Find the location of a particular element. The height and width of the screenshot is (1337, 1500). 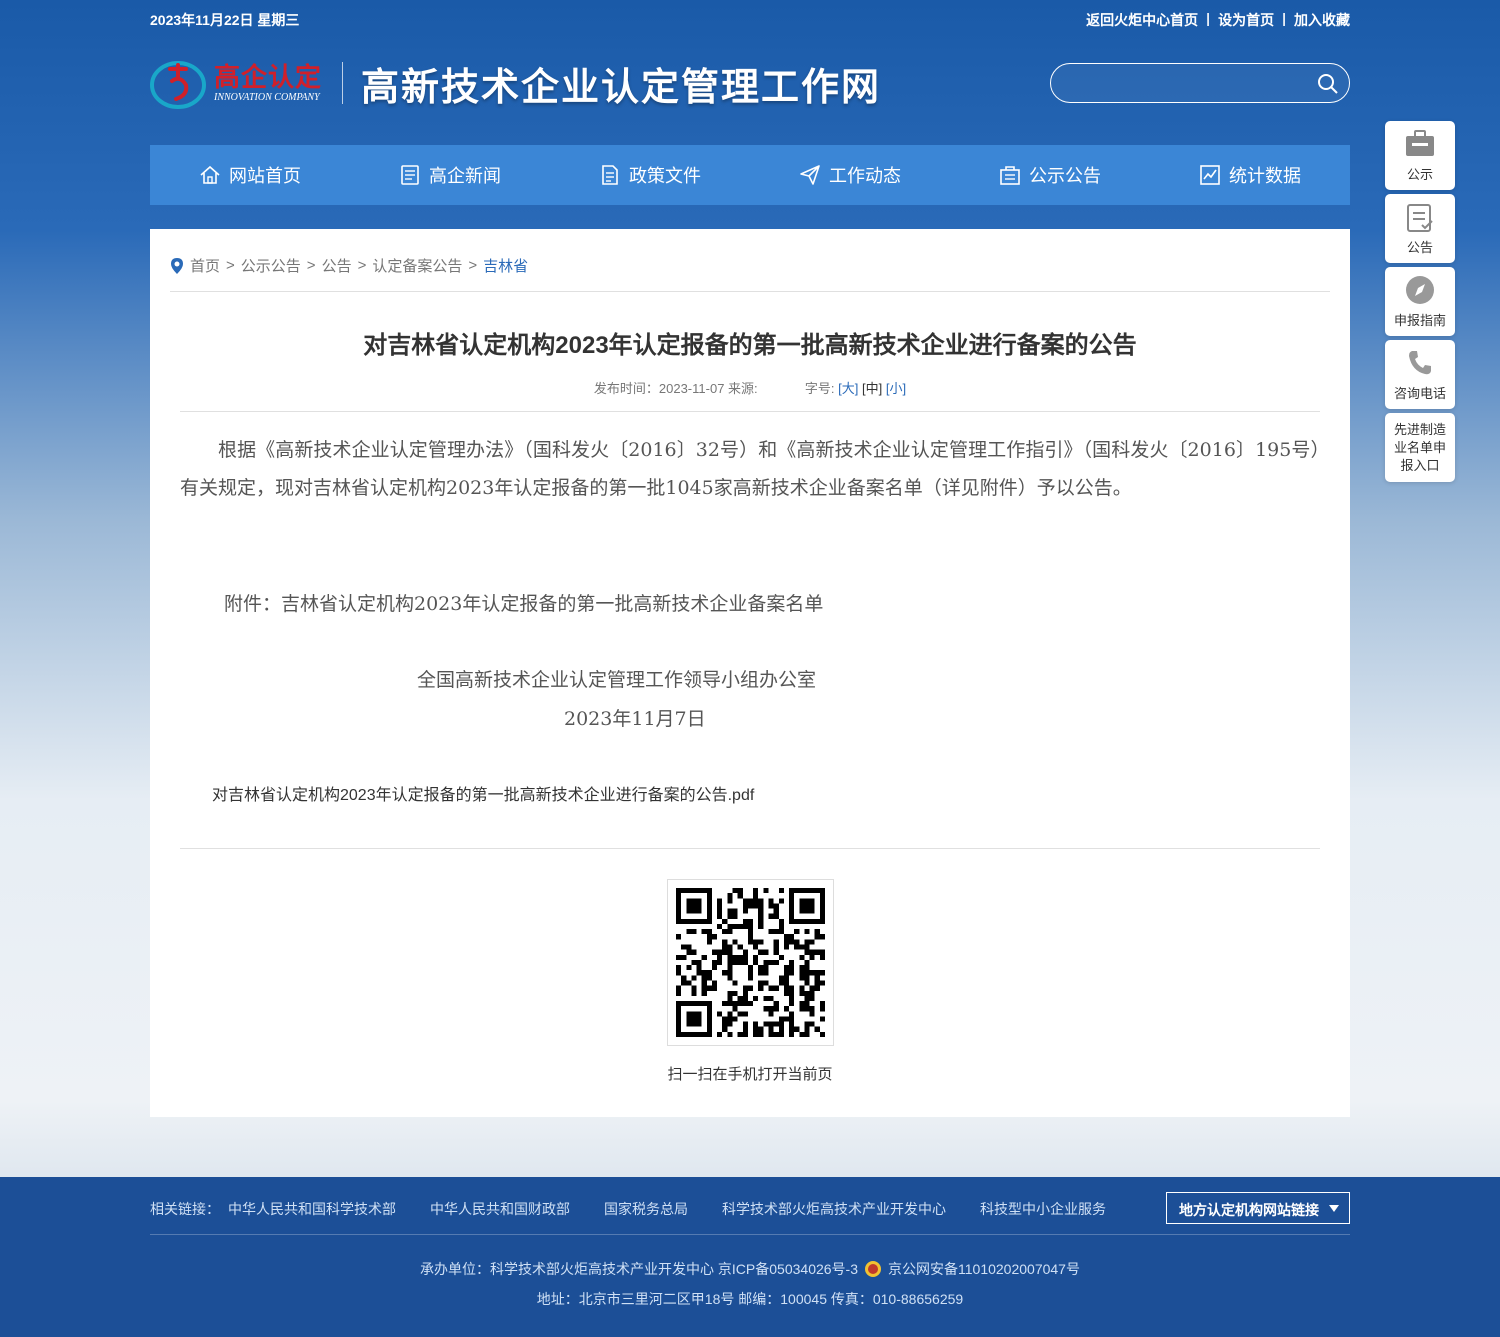

logo-icon is located at coordinates (180, 83).